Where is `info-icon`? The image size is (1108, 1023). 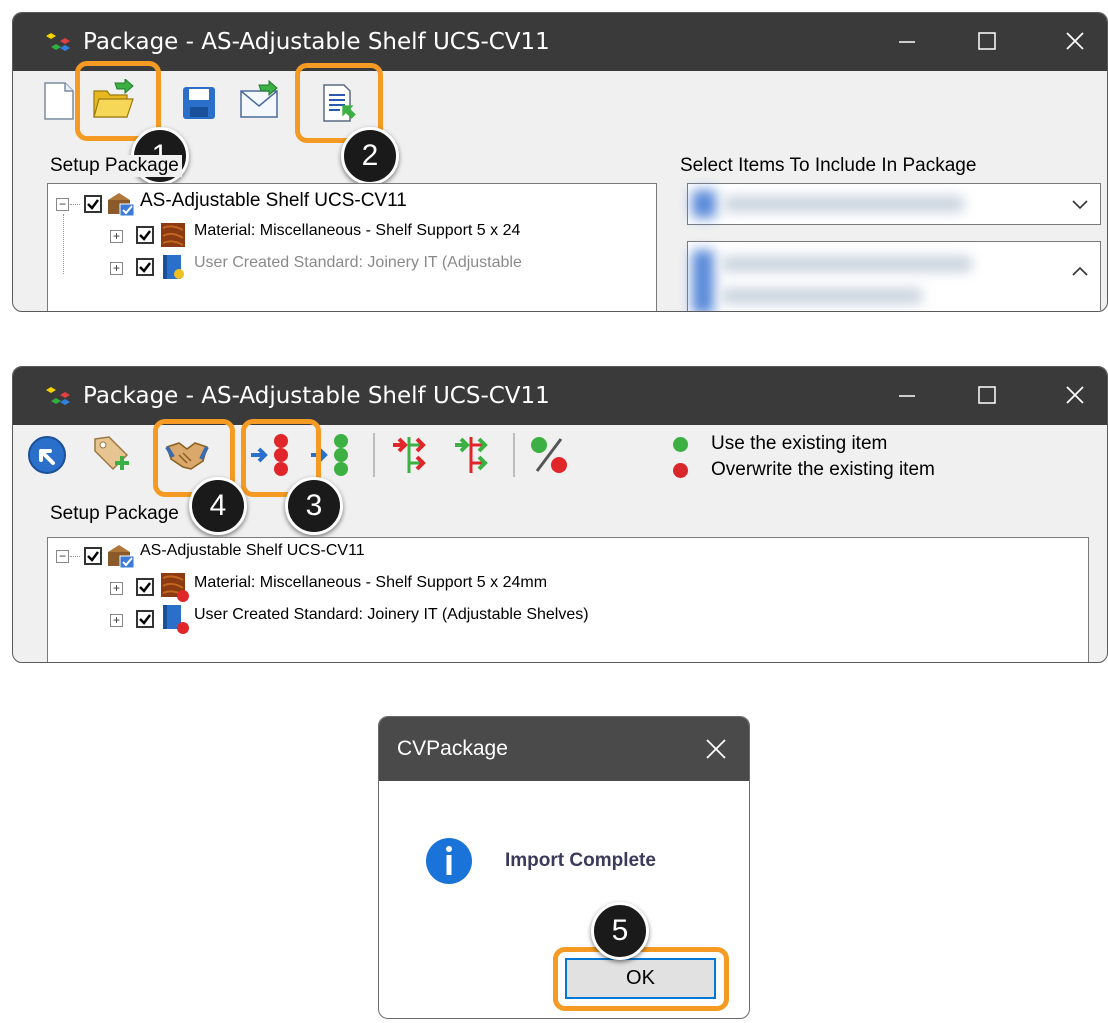
info-icon is located at coordinates (449, 861).